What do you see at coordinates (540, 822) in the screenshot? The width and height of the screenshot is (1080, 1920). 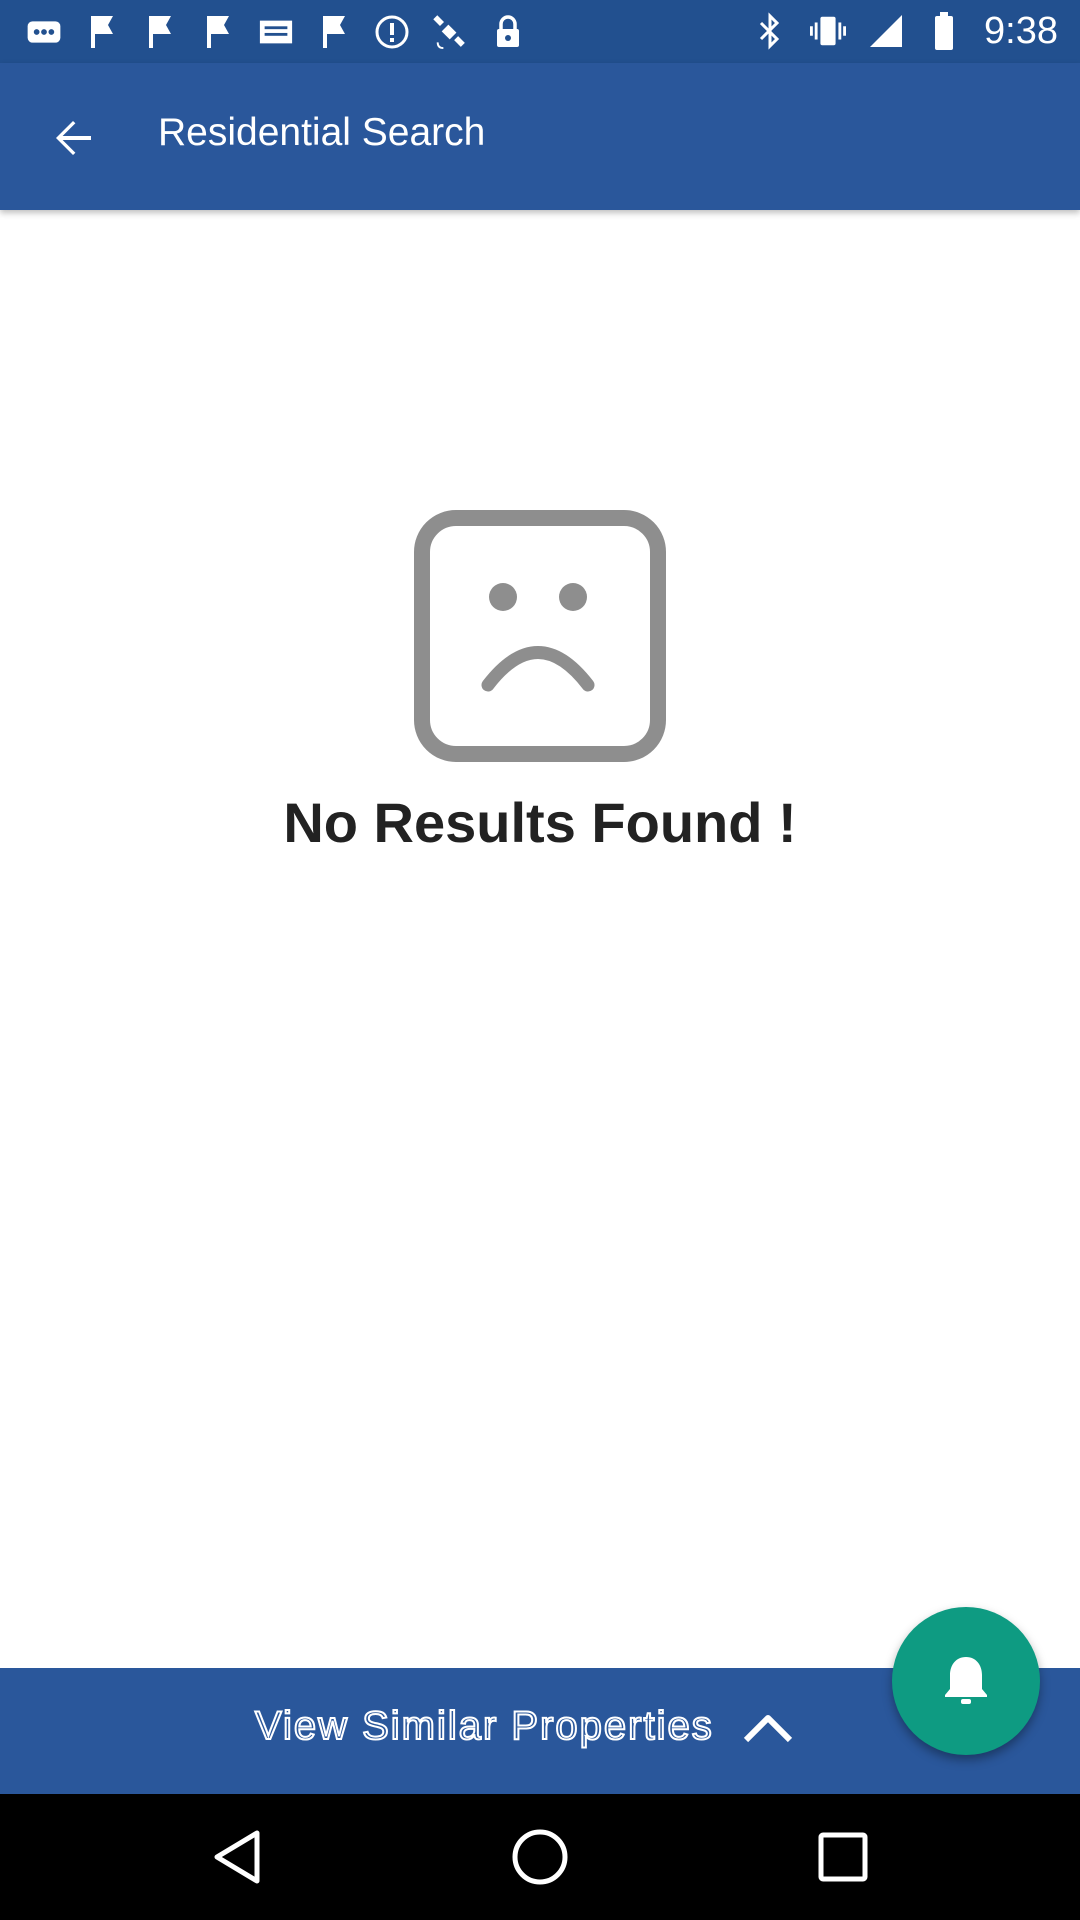 I see `no-results-message: No Results Found !` at bounding box center [540, 822].